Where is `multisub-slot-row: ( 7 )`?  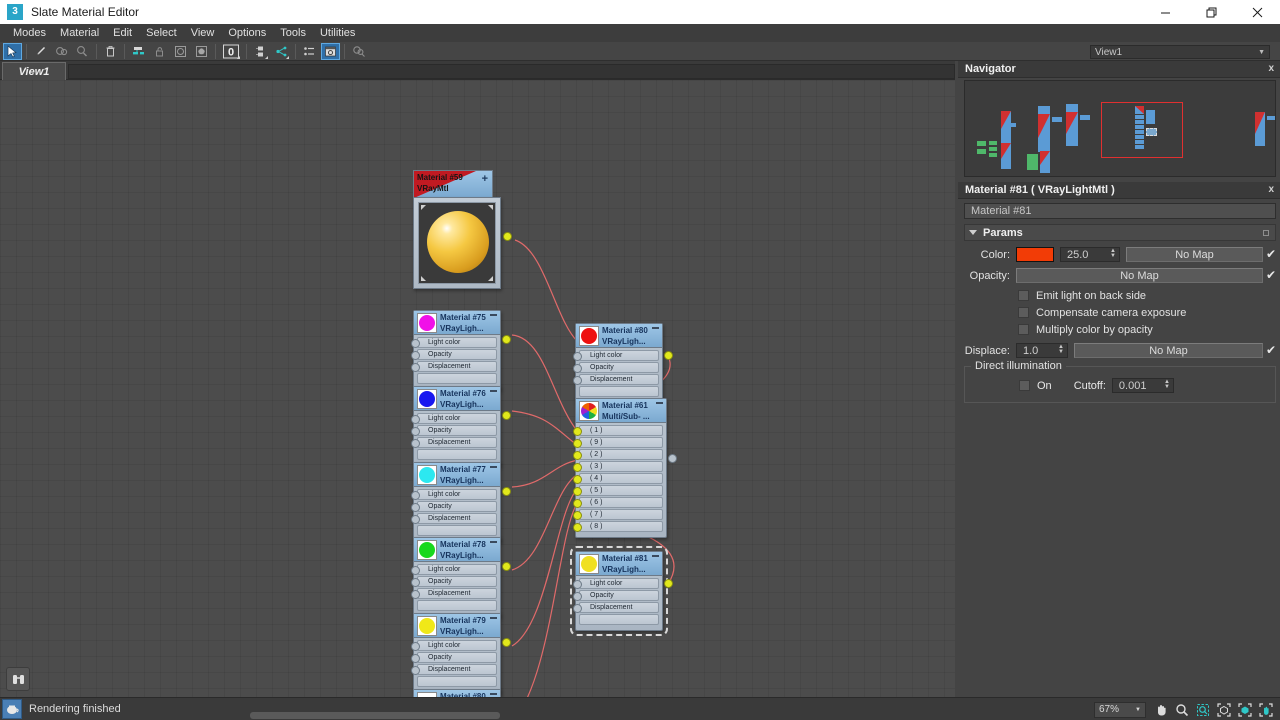 multisub-slot-row: ( 7 ) is located at coordinates (618, 514).